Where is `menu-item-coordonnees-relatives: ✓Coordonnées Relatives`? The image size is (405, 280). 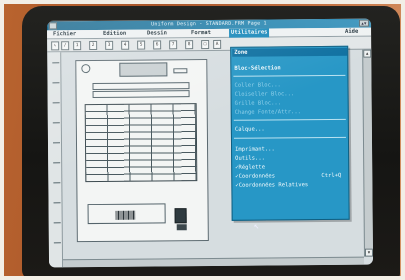
menu-item-coordonnees-relatives: ✓Coordonnées Relatives is located at coordinates (290, 185).